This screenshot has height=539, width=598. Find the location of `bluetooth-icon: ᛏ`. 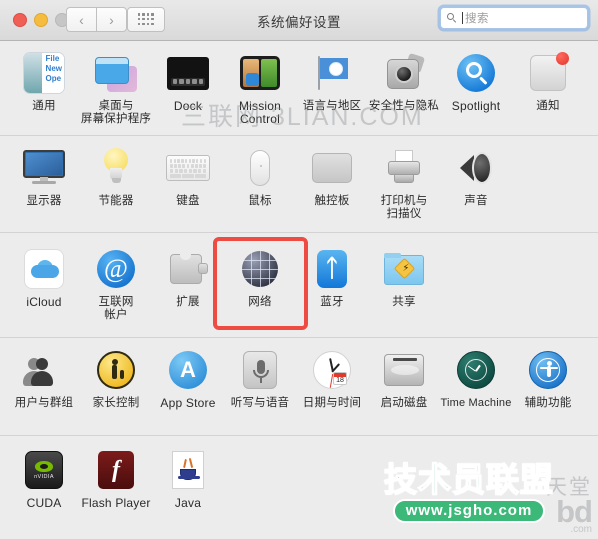

bluetooth-icon: ᛏ is located at coordinates (332, 269).